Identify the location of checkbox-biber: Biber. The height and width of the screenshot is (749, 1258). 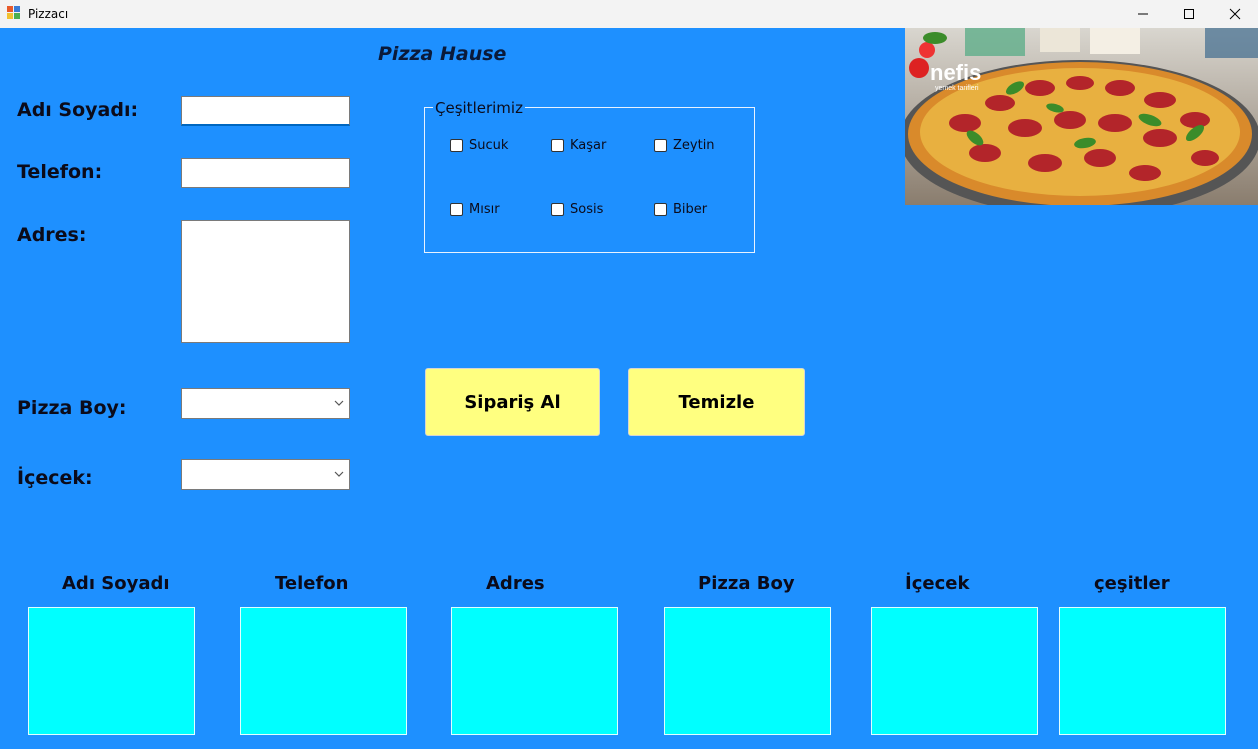
(680, 209).